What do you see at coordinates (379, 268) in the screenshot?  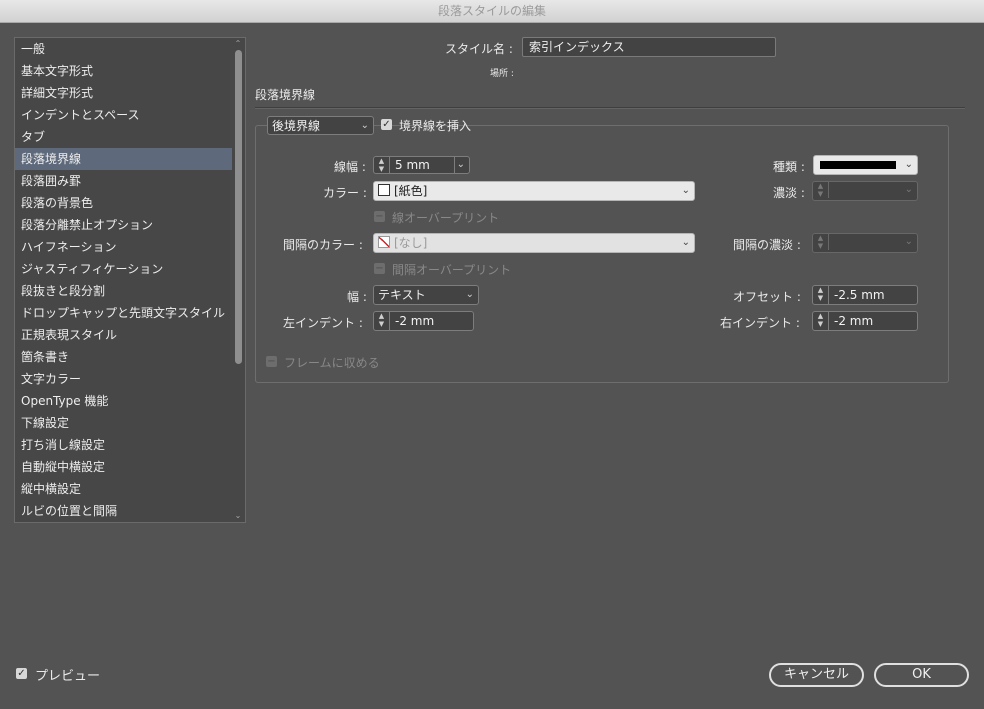 I see `gap-overprint-checkbox: −` at bounding box center [379, 268].